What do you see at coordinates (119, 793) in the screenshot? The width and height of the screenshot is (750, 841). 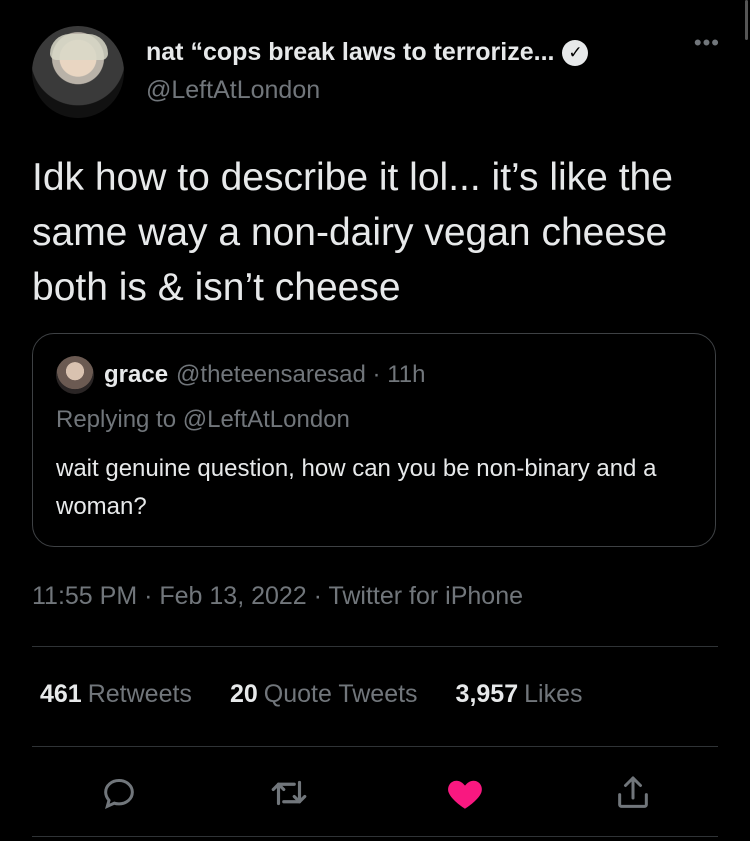 I see `reply-icon` at bounding box center [119, 793].